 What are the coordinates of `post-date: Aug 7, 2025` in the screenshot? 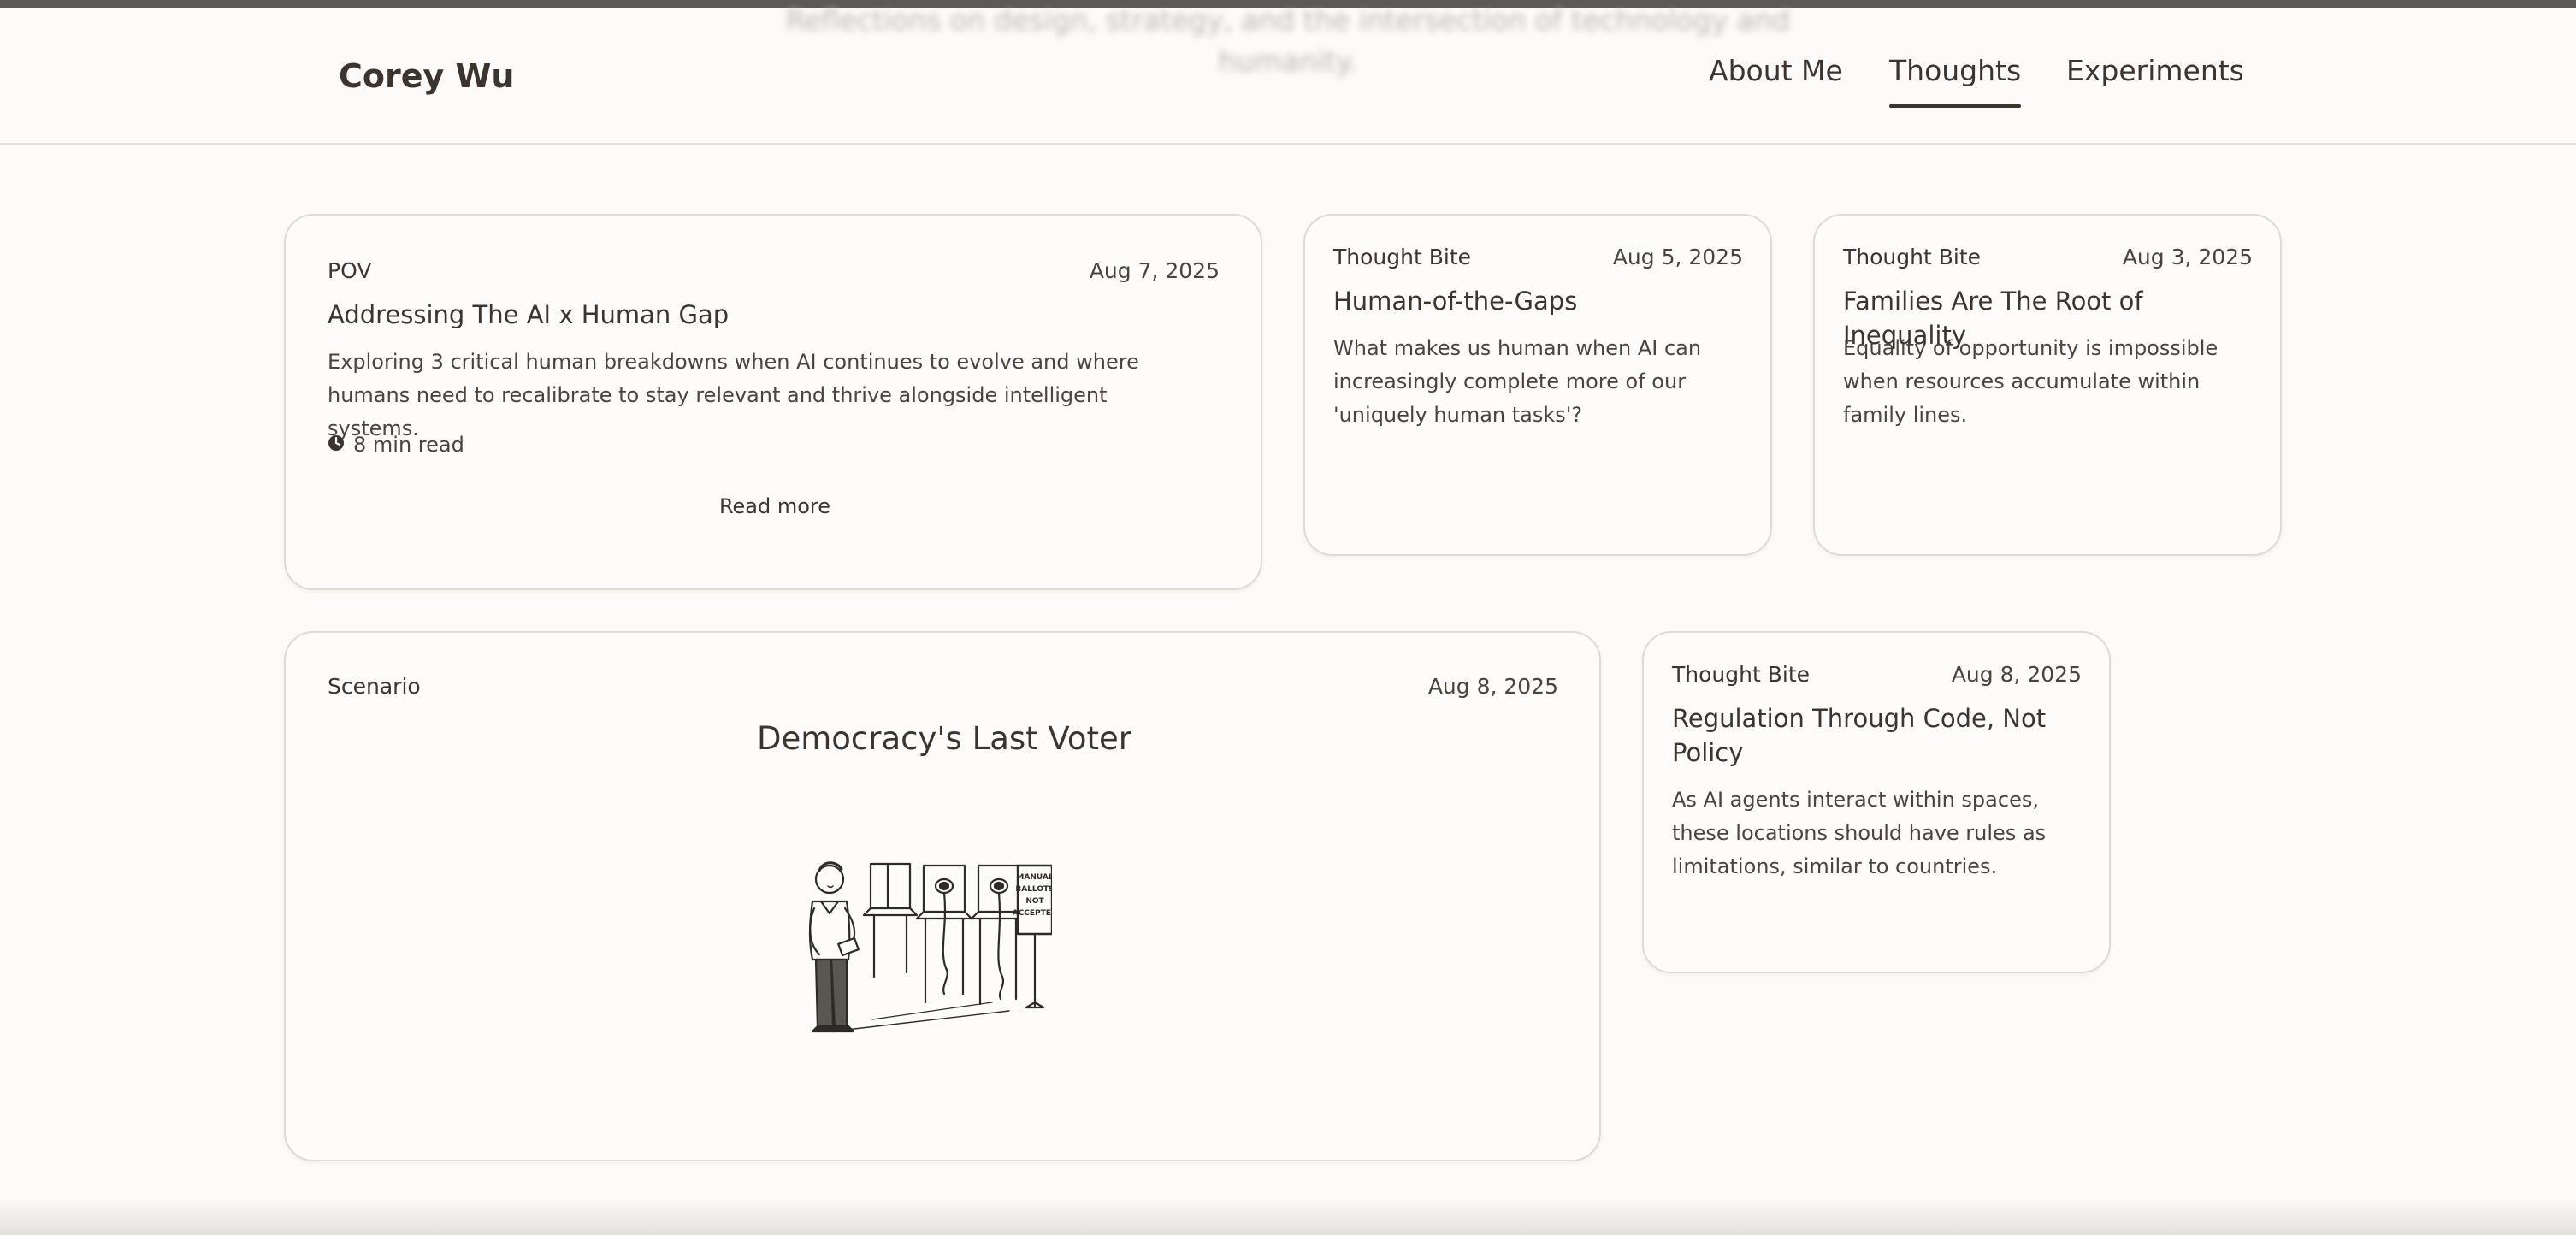 It's located at (1154, 270).